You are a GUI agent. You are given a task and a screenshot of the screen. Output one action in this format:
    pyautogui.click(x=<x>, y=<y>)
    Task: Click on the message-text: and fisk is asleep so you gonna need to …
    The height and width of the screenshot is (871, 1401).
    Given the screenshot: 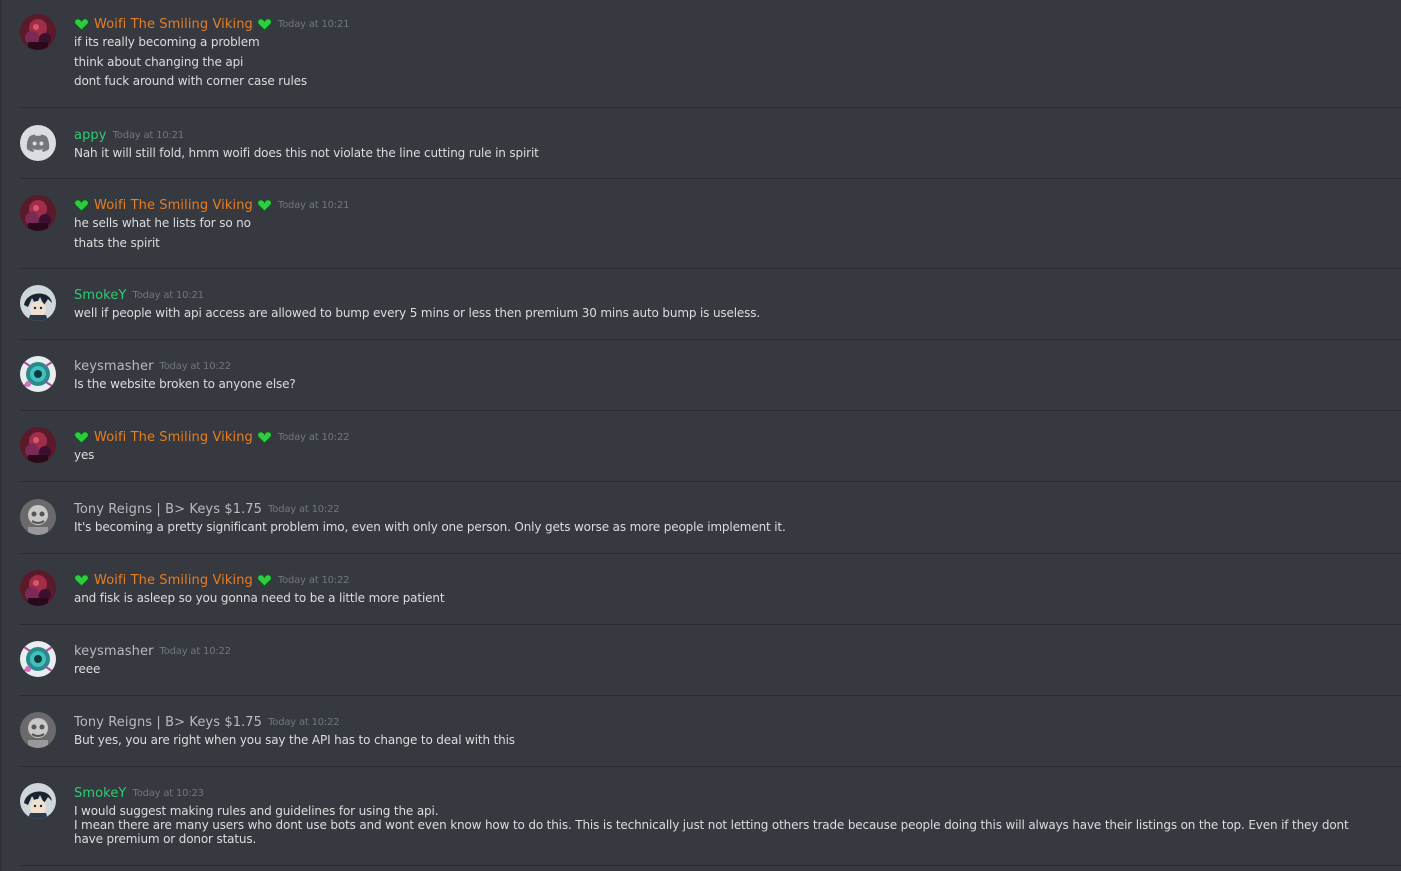 What is the action you would take?
    pyautogui.click(x=259, y=598)
    